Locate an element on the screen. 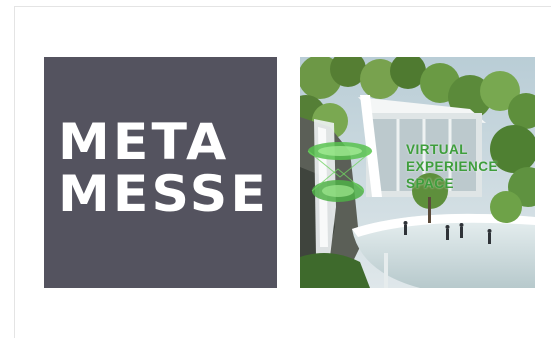 Image resolution: width=551 pixels, height=338 pixels. virtual-experience-space-label: VIRTUAL EXPERIENCE SPACE is located at coordinates (452, 166).